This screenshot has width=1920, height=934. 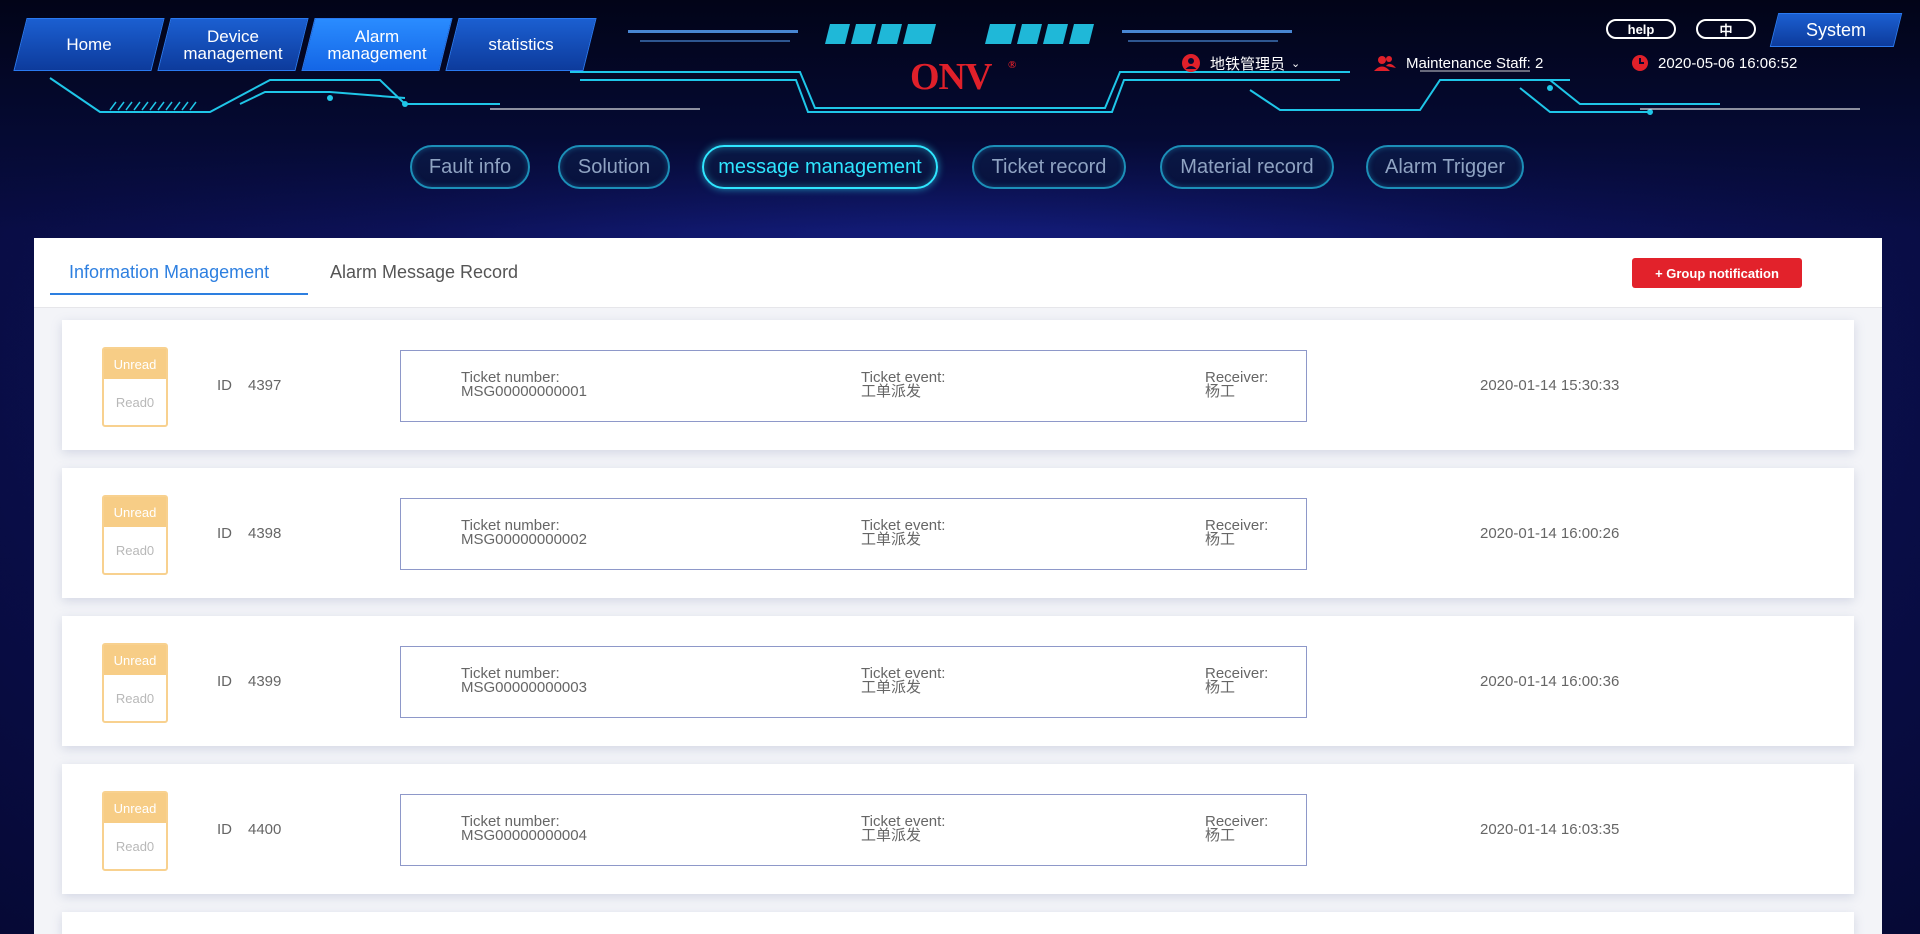 What do you see at coordinates (524, 687) in the screenshot?
I see `ticket-number-value: MSG00000000003` at bounding box center [524, 687].